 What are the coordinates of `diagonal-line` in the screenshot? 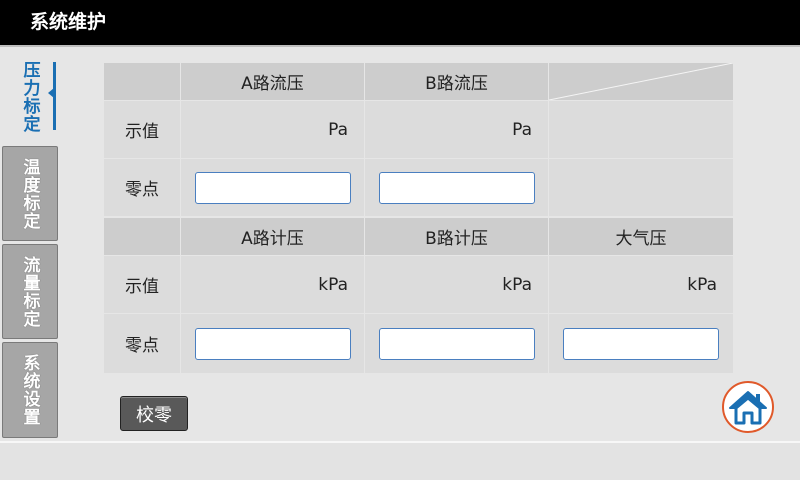 It's located at (641, 81).